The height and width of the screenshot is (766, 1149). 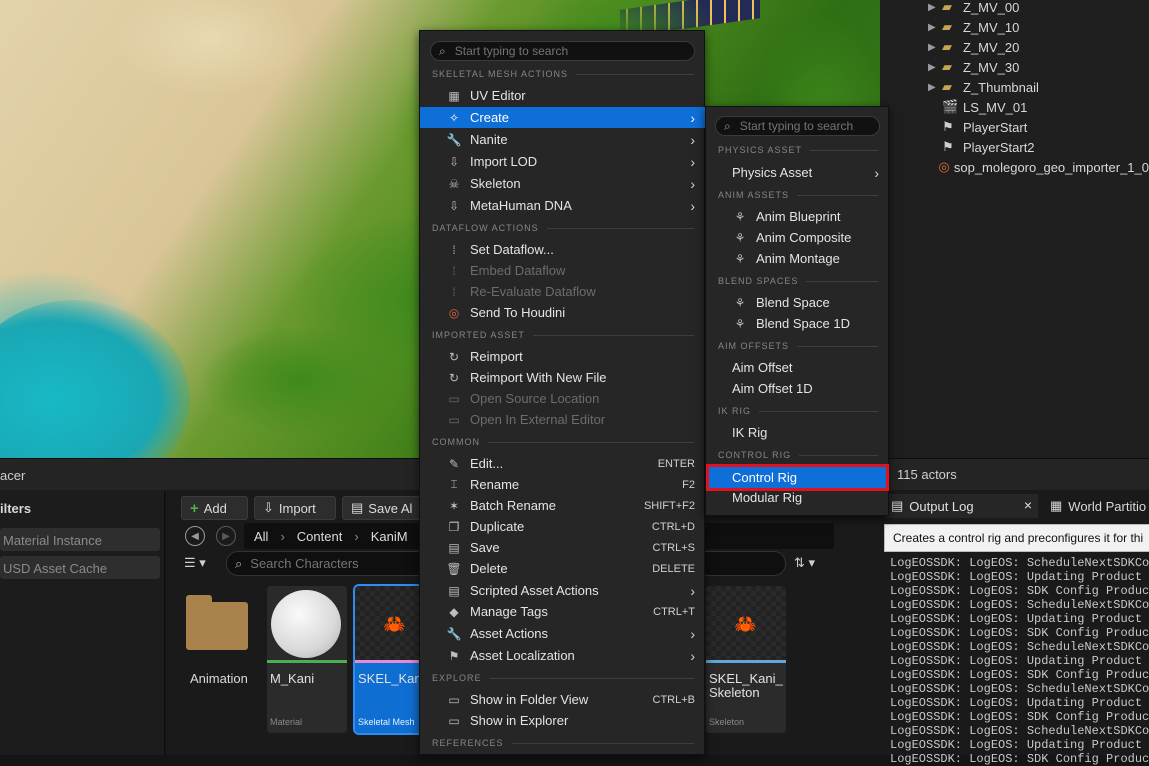 What do you see at coordinates (798, 281) in the screenshot?
I see `section-header: BLEND SPACES` at bounding box center [798, 281].